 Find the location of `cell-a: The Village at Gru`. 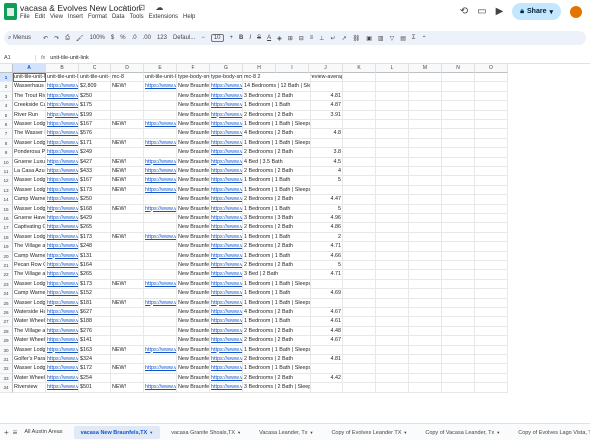

cell-a: The Village at Gru is located at coordinates (29, 331).